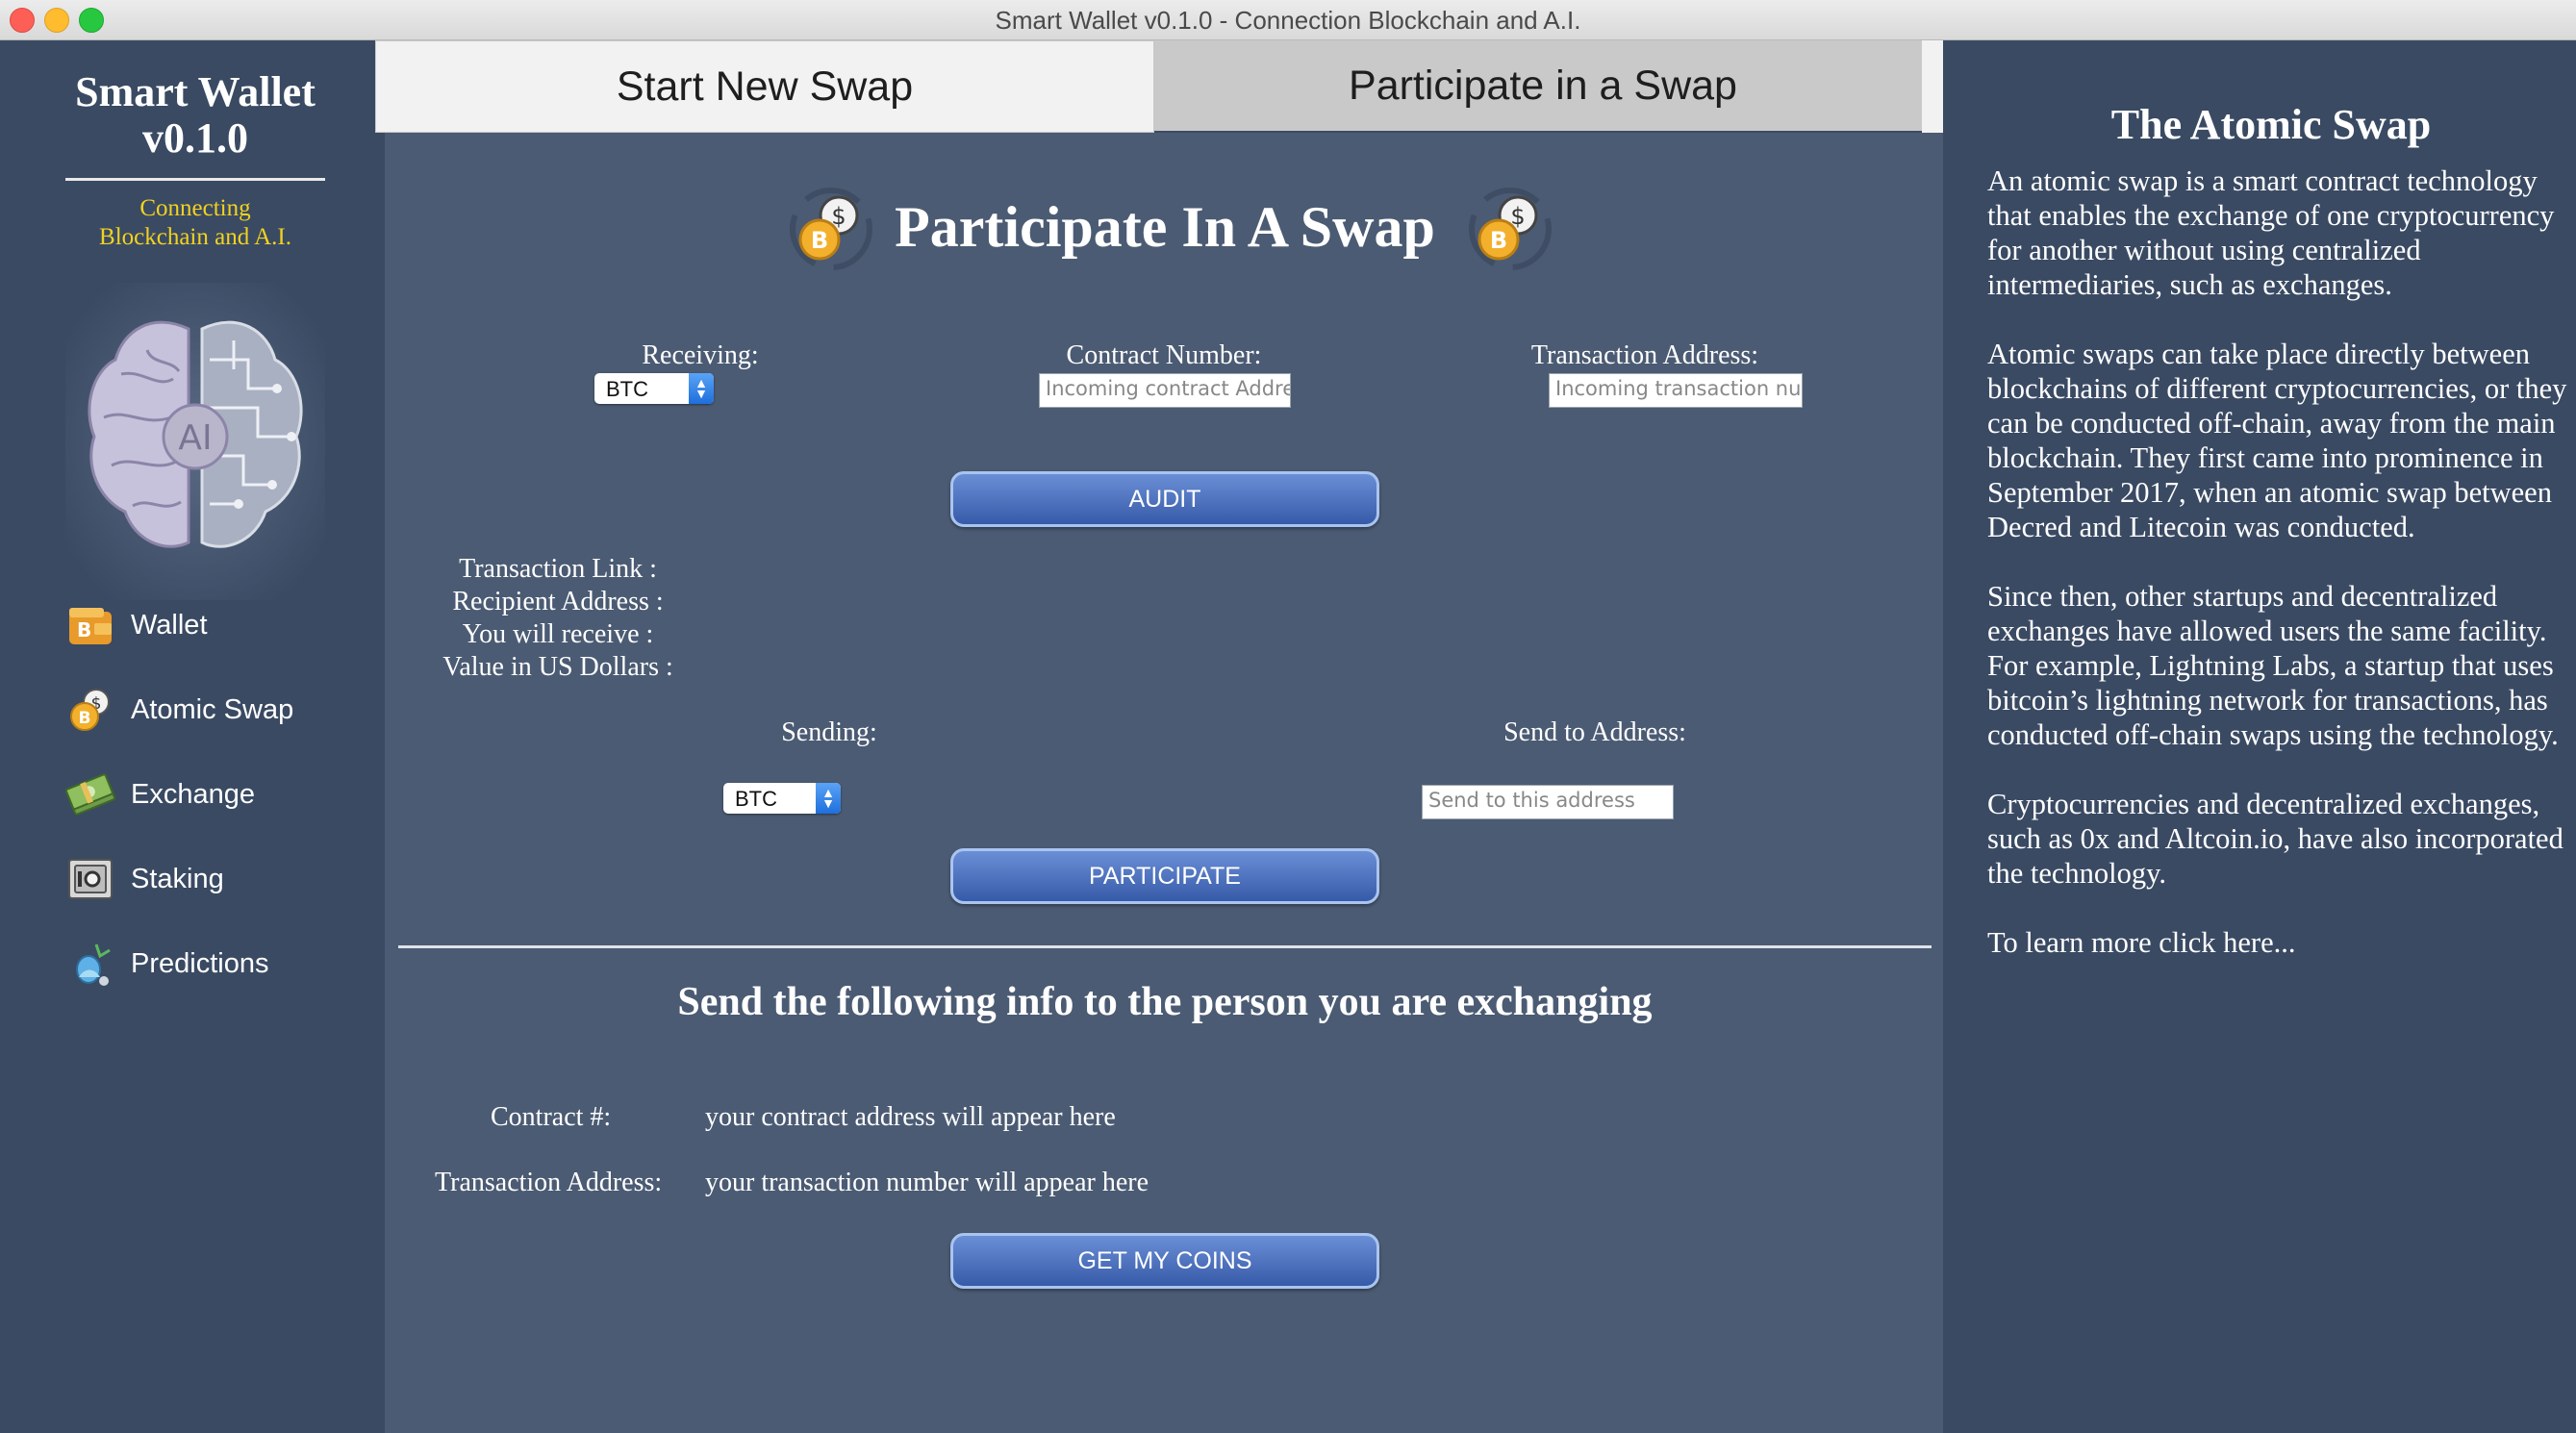 The height and width of the screenshot is (1433, 2576). I want to click on app-tagline: Connecting Blockchain and A.I., so click(196, 223).